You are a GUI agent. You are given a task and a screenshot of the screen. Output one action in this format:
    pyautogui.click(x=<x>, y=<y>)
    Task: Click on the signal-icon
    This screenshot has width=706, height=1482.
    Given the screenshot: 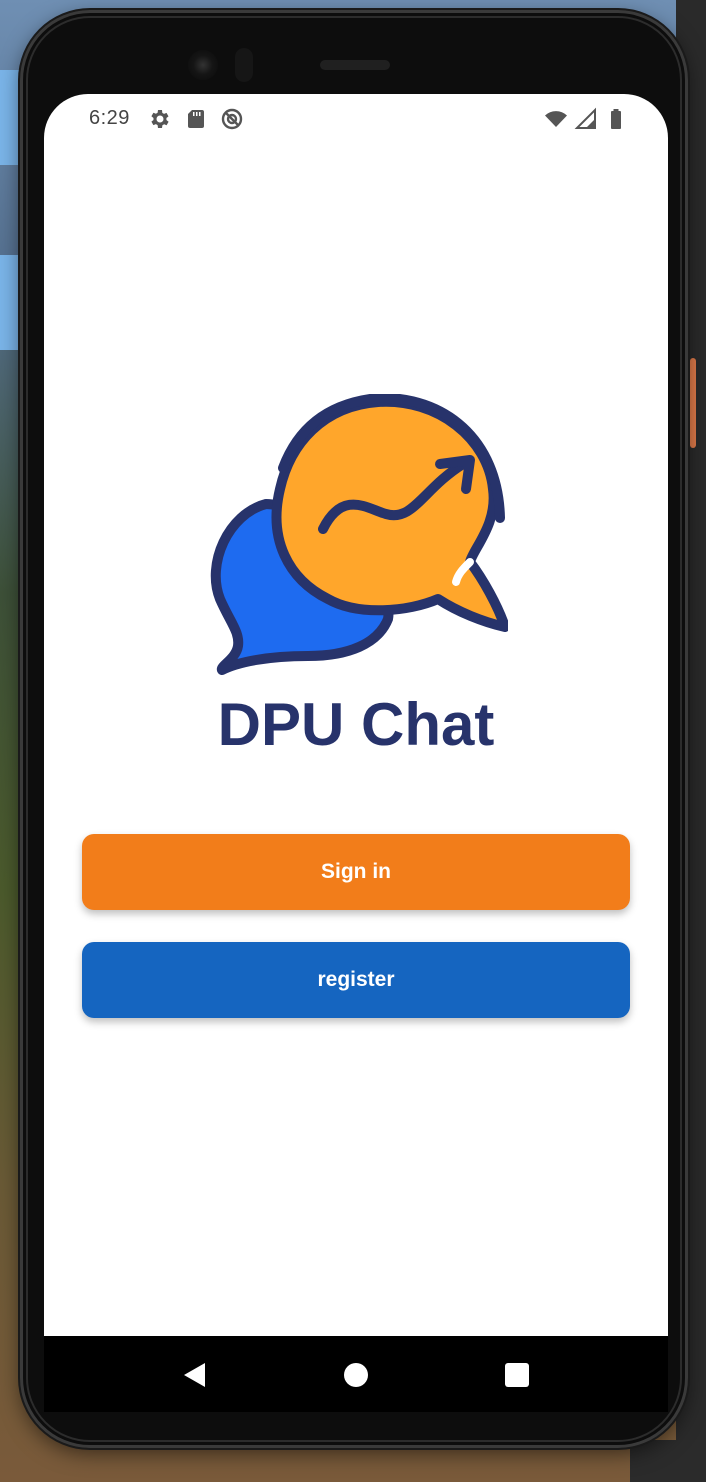 What is the action you would take?
    pyautogui.click(x=585, y=118)
    